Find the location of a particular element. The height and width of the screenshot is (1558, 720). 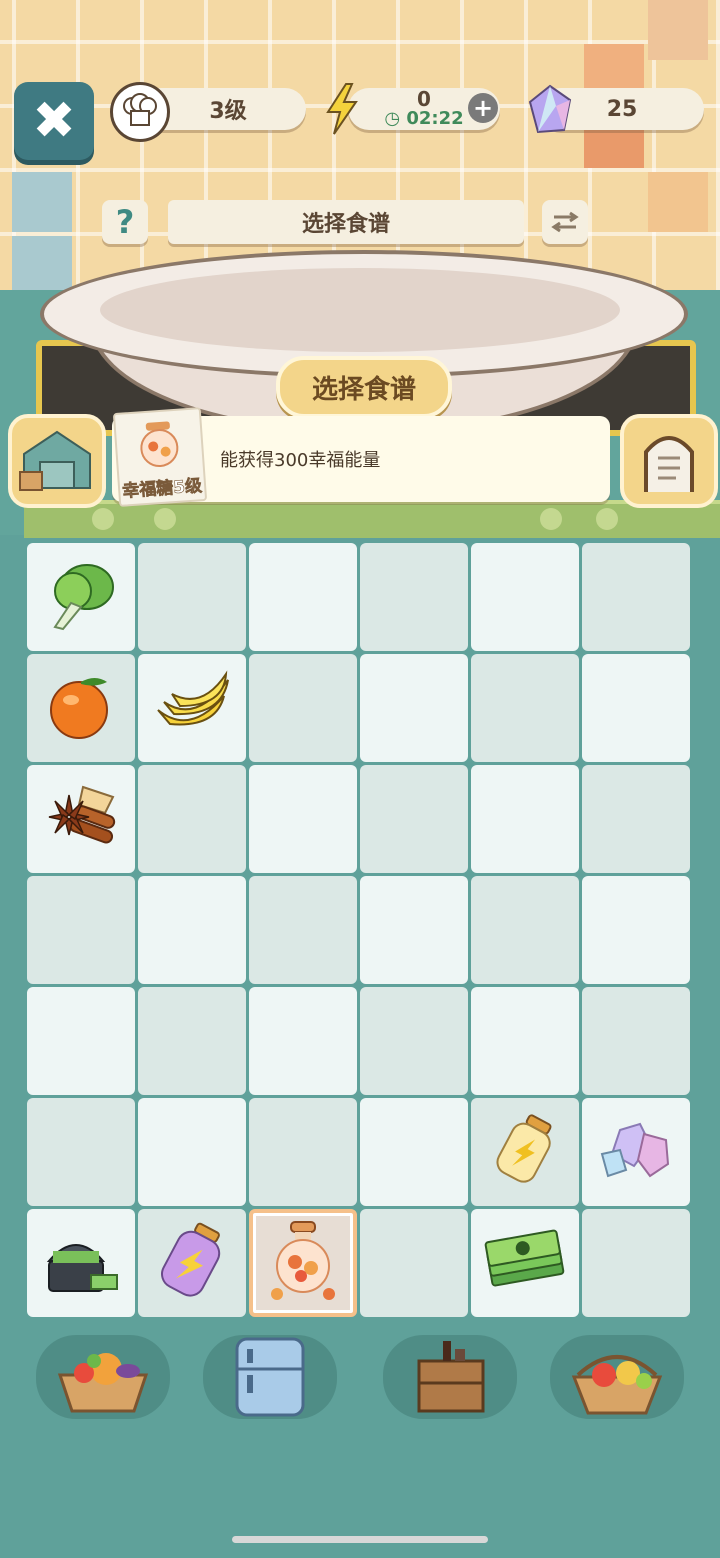

home-indicator is located at coordinates (360, 1539).